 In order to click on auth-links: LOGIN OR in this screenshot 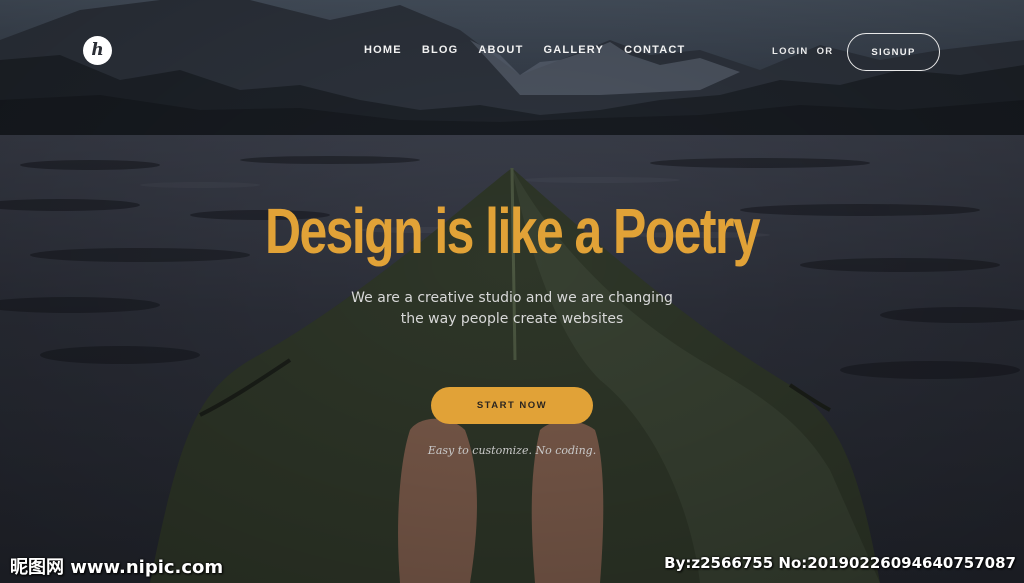, I will do `click(802, 51)`.